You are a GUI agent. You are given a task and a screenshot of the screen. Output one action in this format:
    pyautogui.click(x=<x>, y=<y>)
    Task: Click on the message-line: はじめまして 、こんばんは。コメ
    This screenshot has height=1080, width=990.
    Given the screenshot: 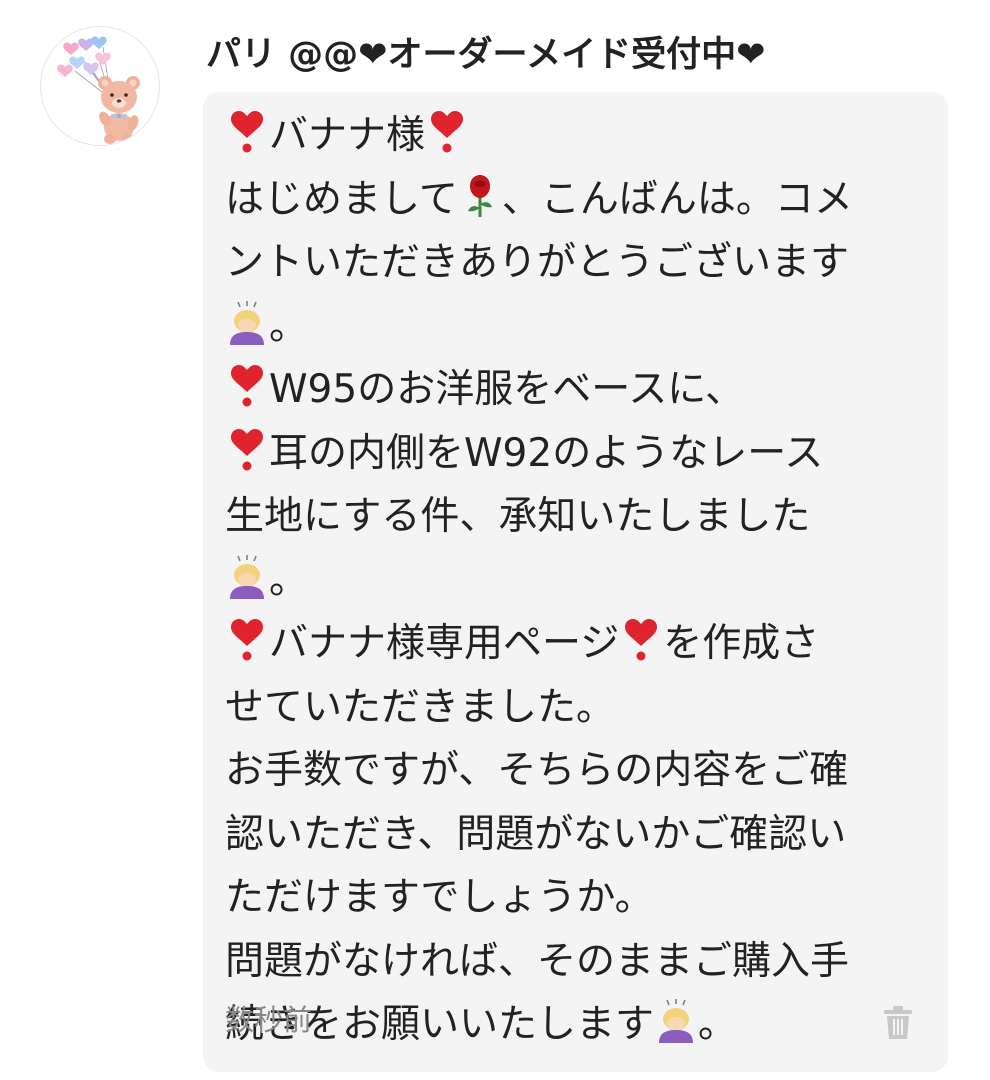 What is the action you would take?
    pyautogui.click(x=577, y=200)
    